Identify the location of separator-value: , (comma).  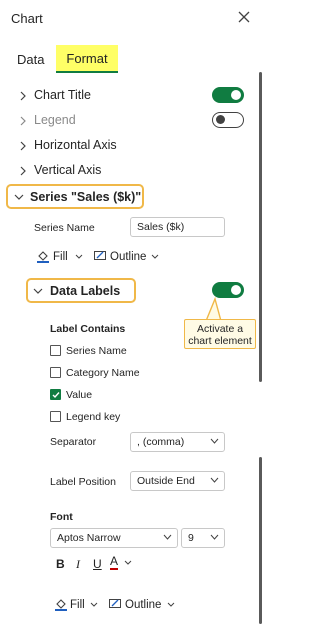
(161, 442).